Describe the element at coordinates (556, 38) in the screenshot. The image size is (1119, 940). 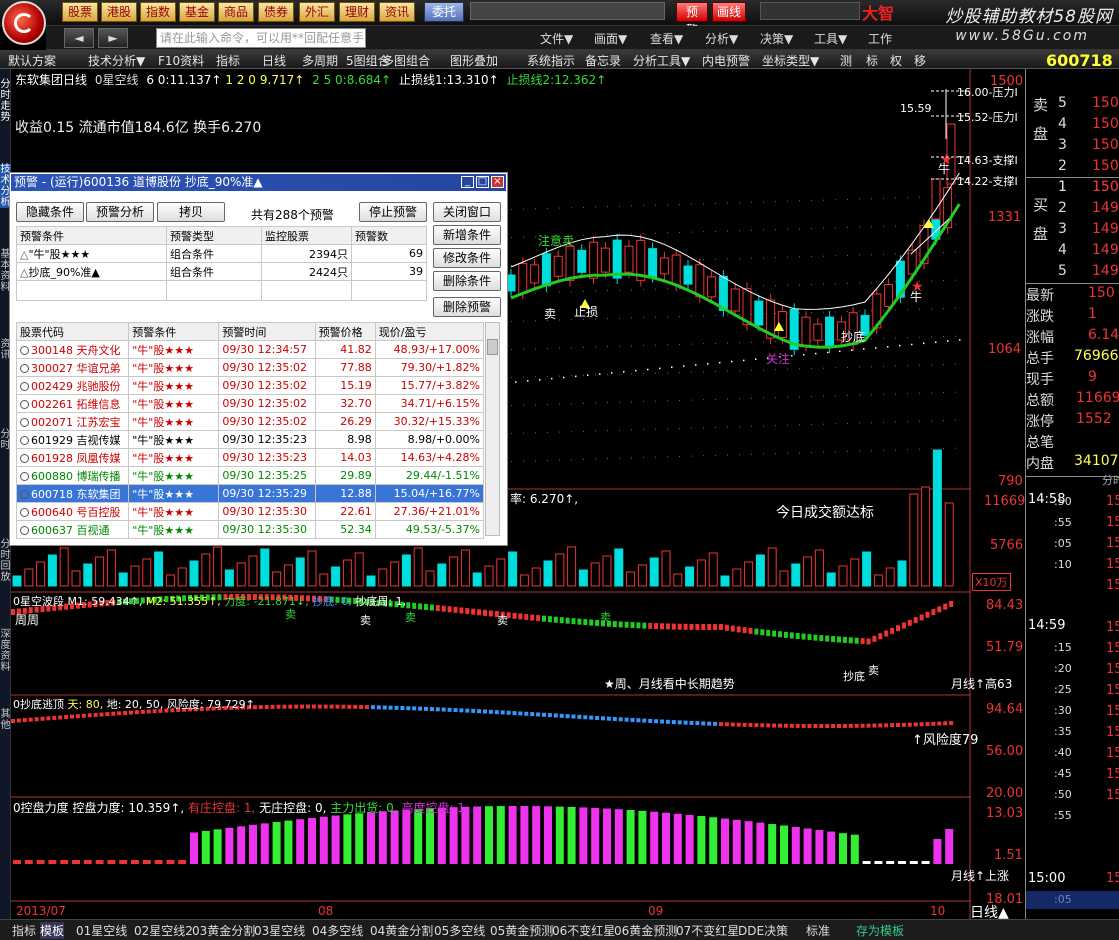
I see `menu-0: 文件▼` at that location.